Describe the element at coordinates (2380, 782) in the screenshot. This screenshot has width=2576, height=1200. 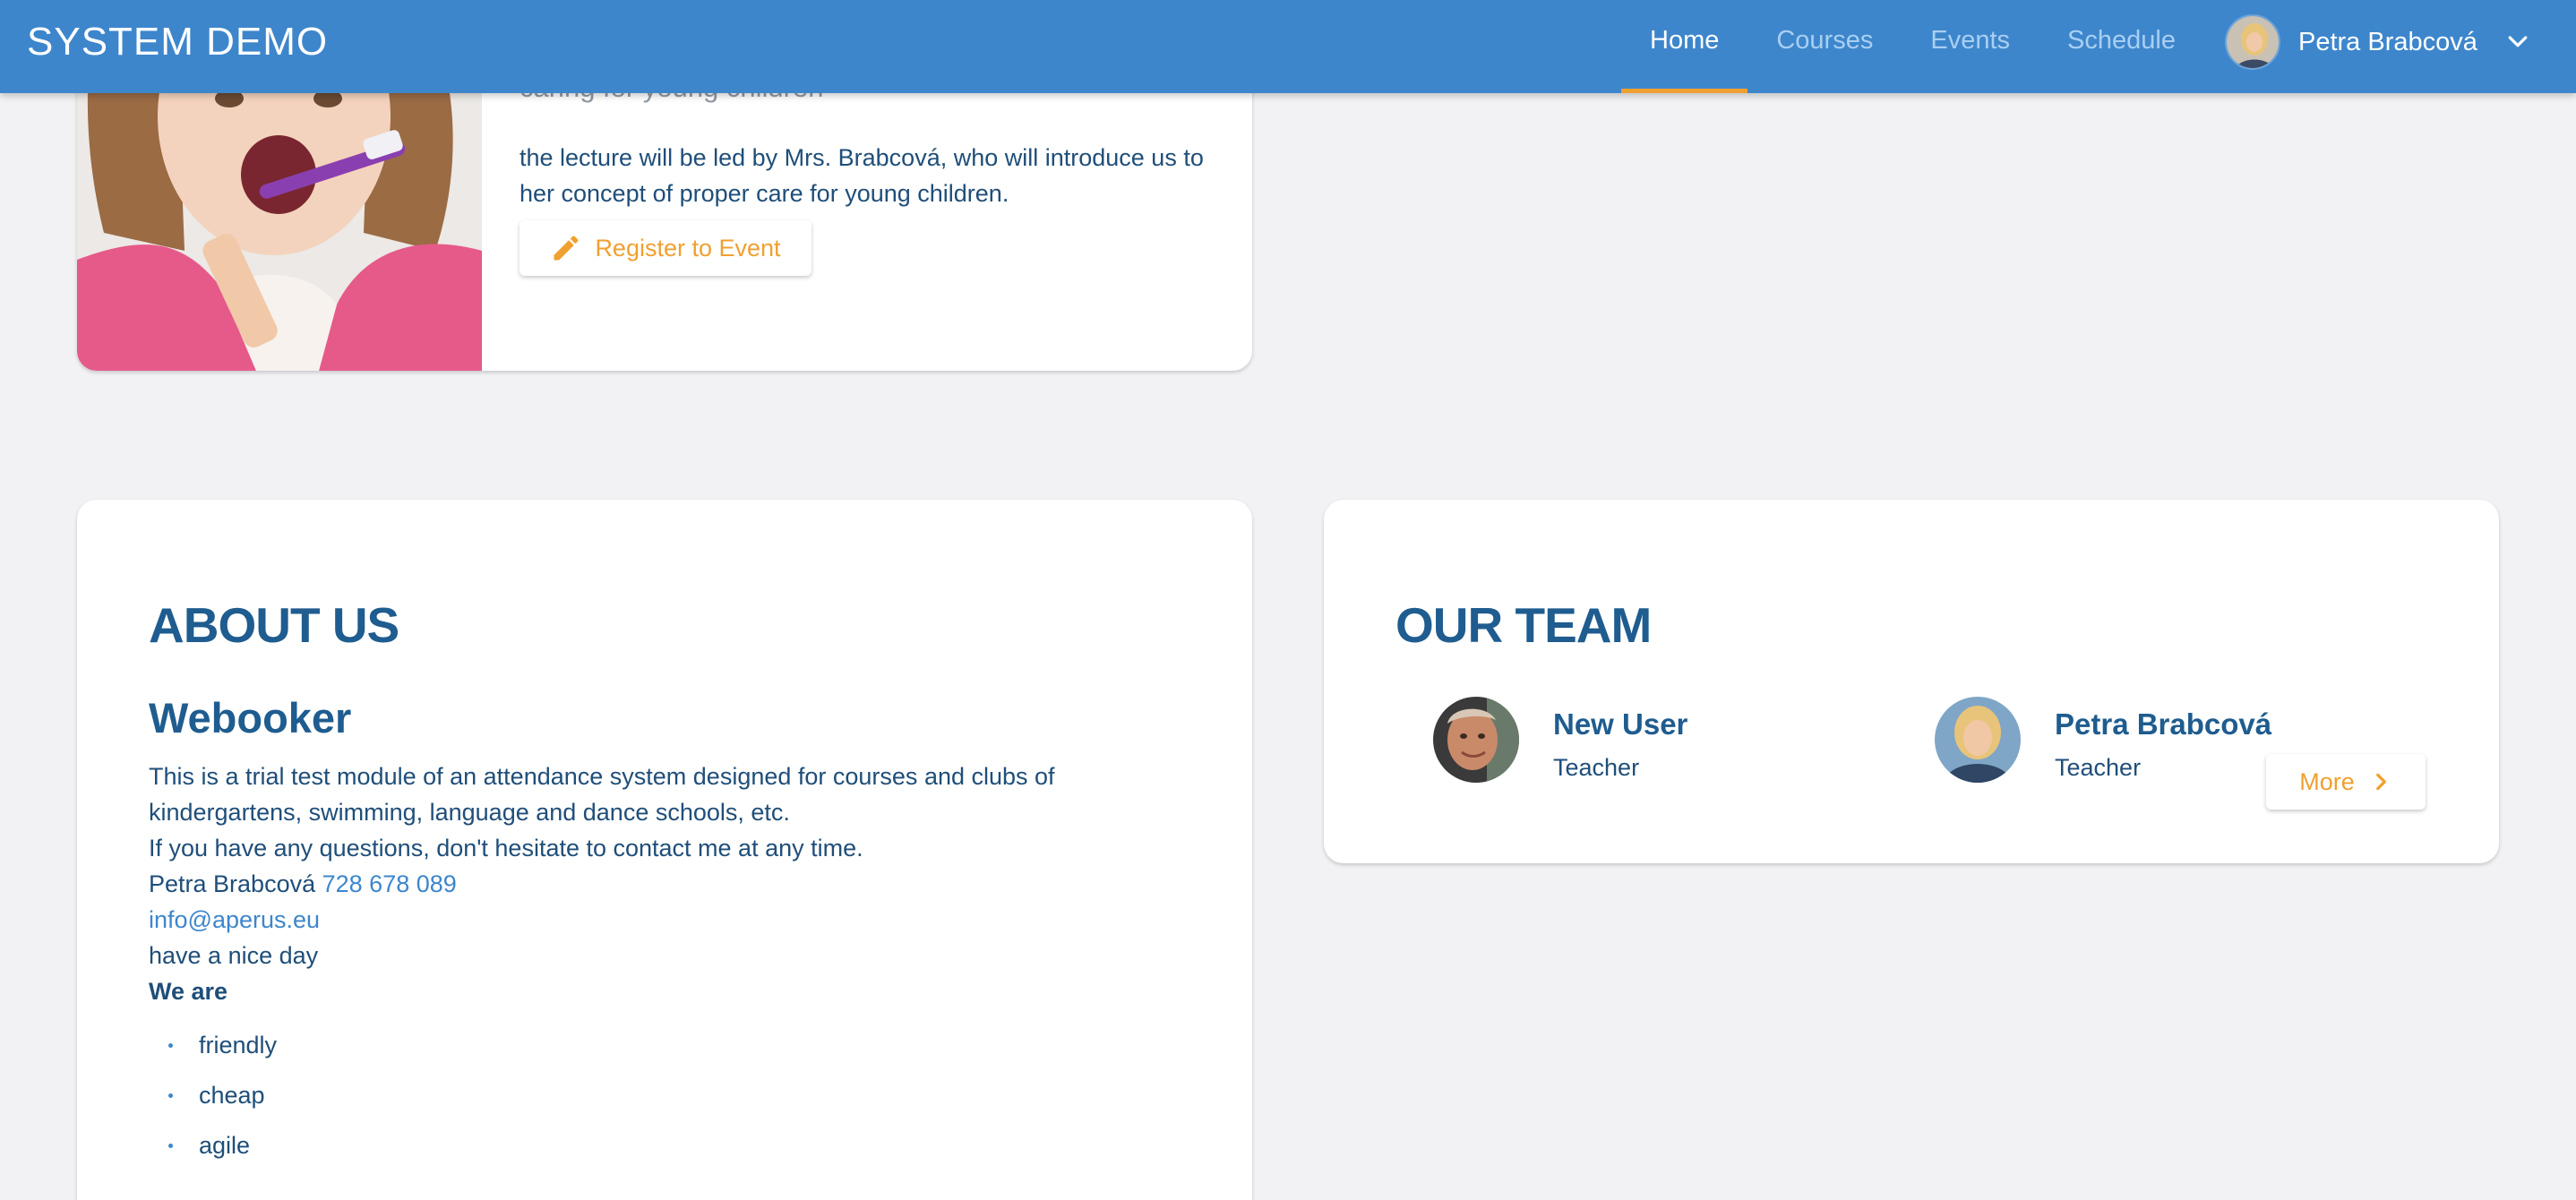
I see `chevron-right-icon` at that location.